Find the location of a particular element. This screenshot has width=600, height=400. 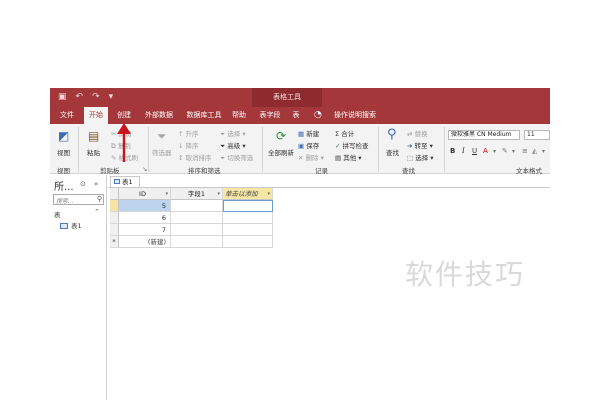

italic-button: I is located at coordinates (463, 151).